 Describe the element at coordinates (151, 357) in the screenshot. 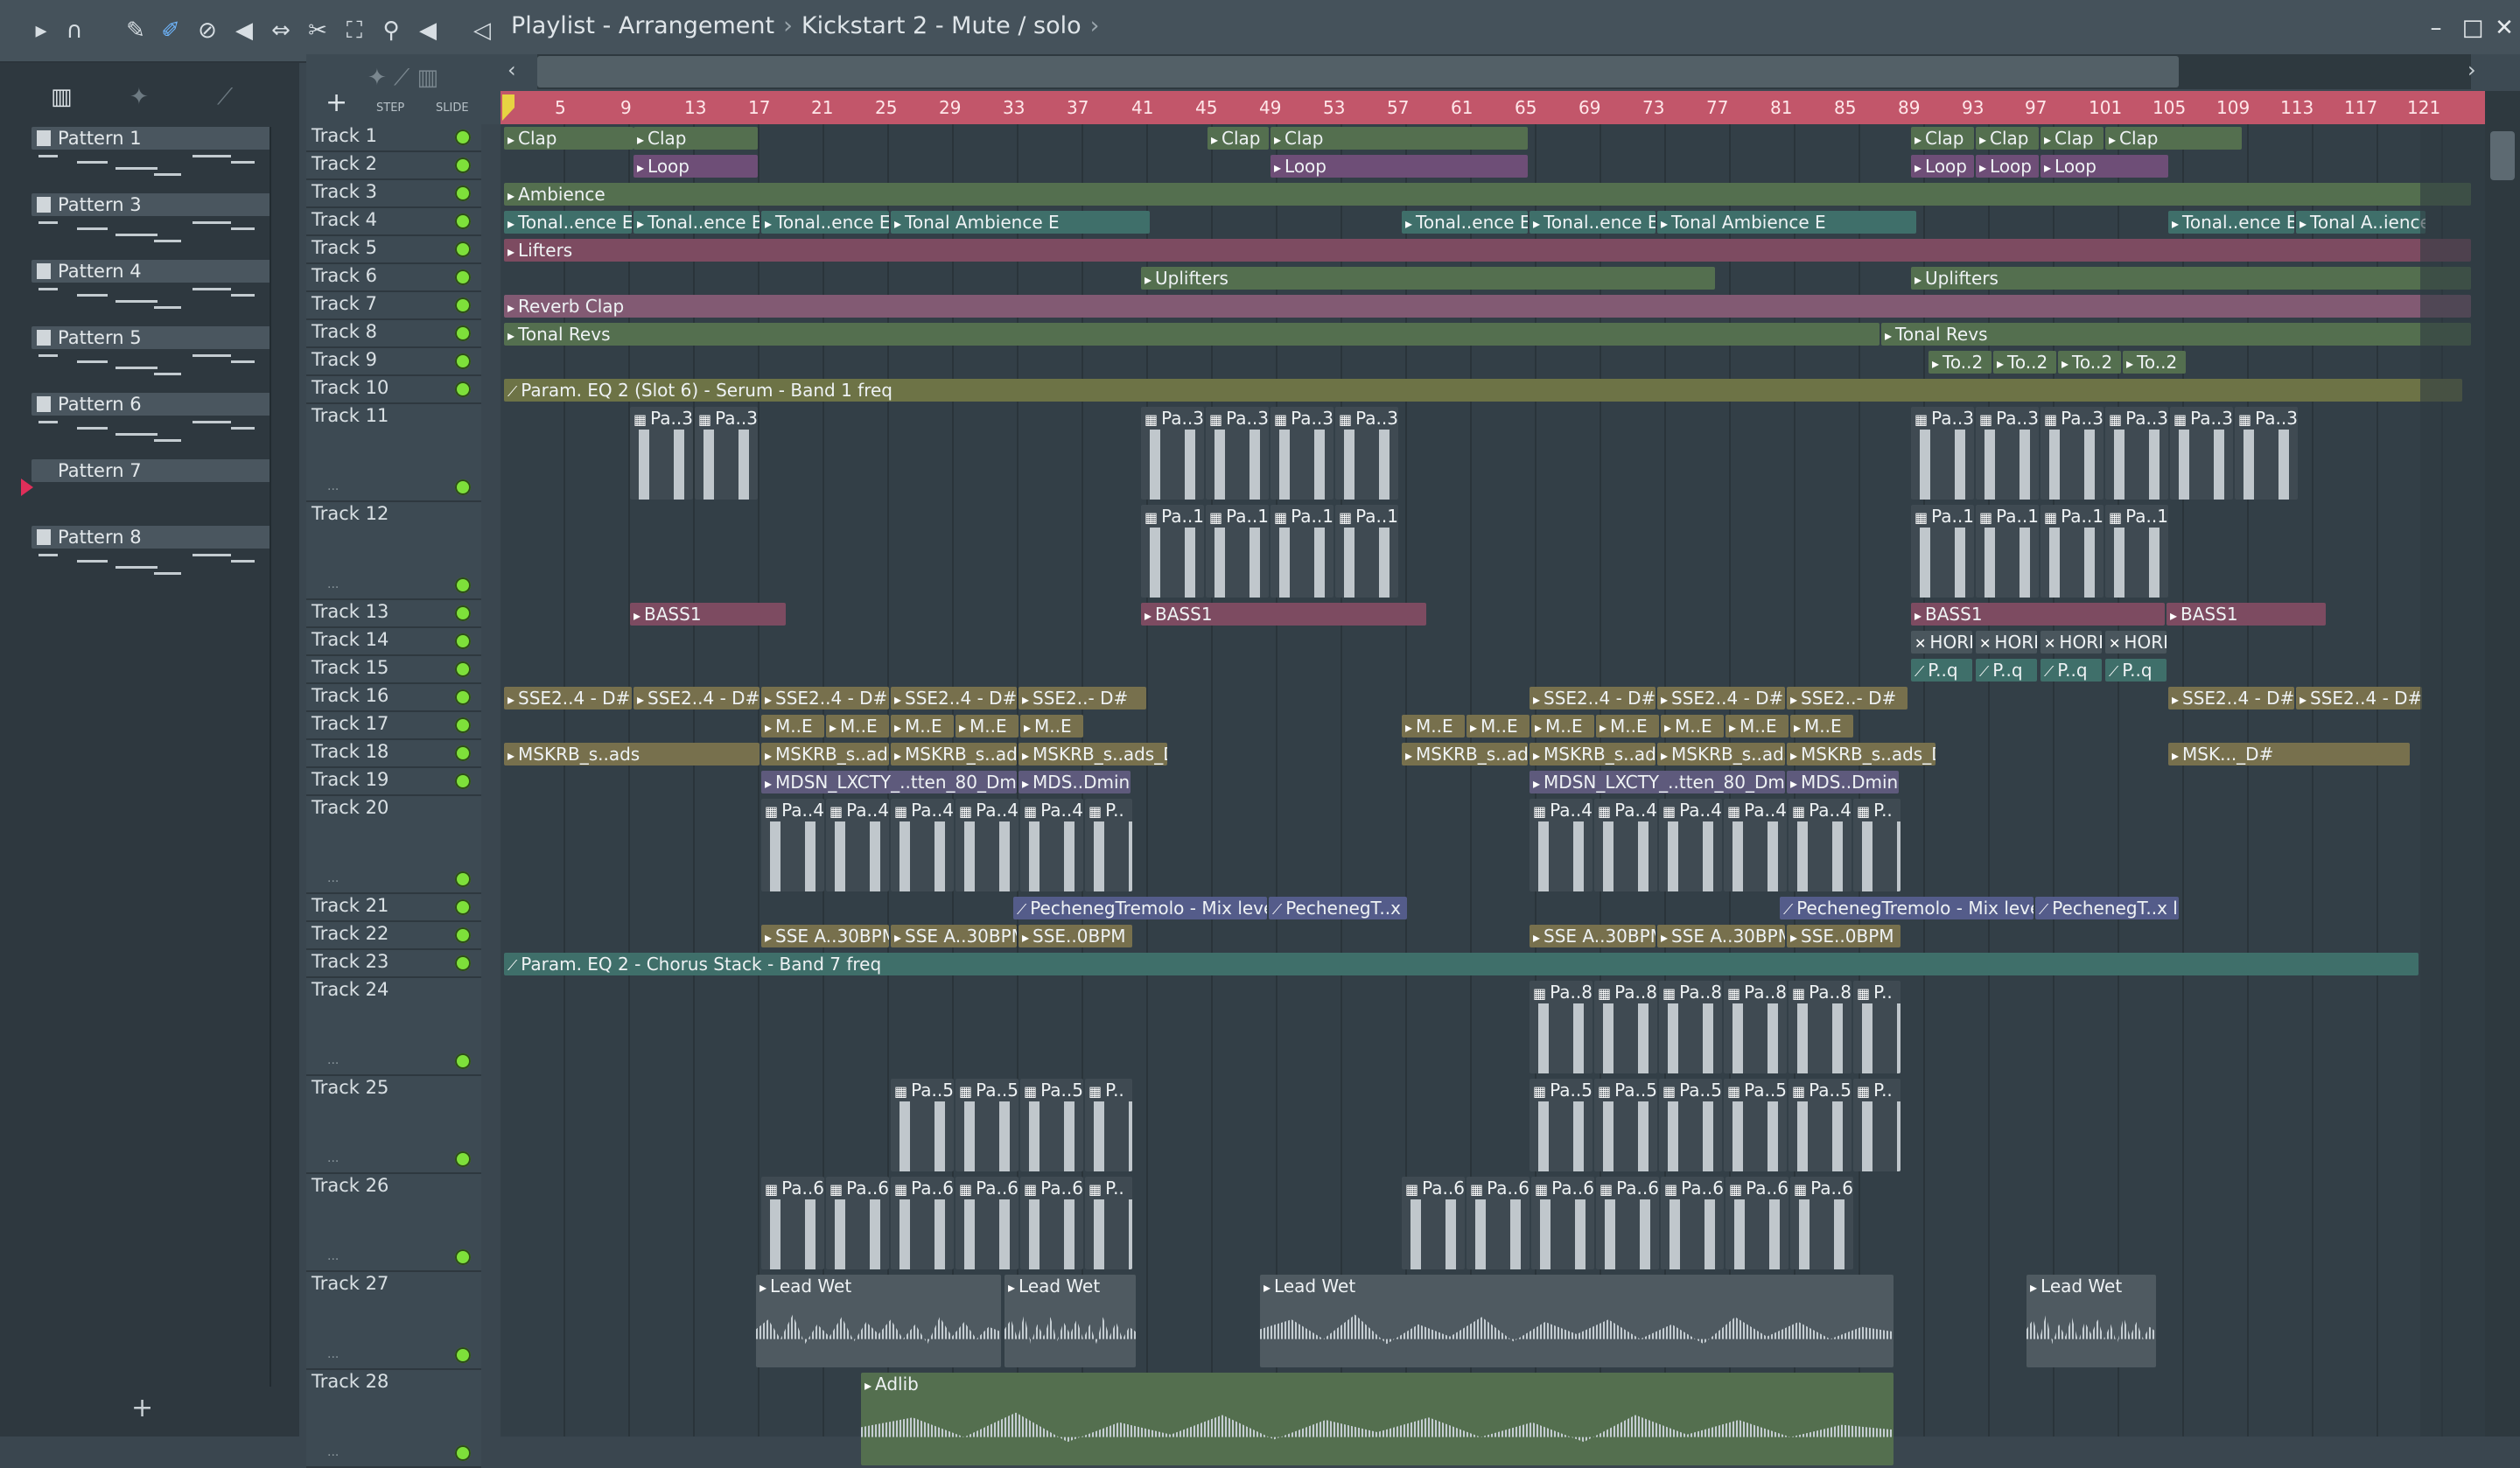

I see `pattern-item: Pattern 5` at that location.